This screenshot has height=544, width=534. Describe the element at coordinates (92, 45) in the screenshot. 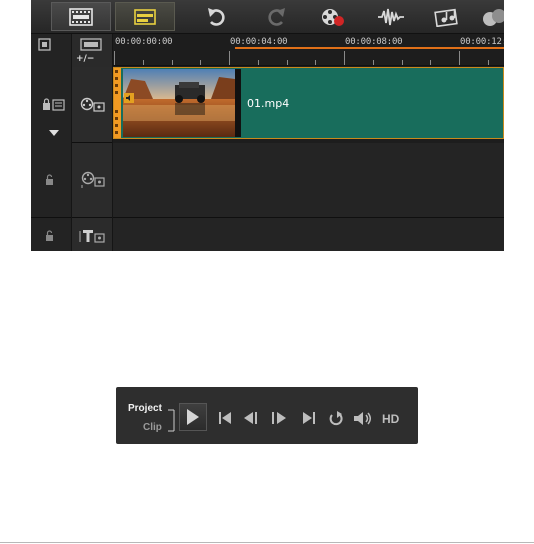

I see `track-settings-icon` at that location.